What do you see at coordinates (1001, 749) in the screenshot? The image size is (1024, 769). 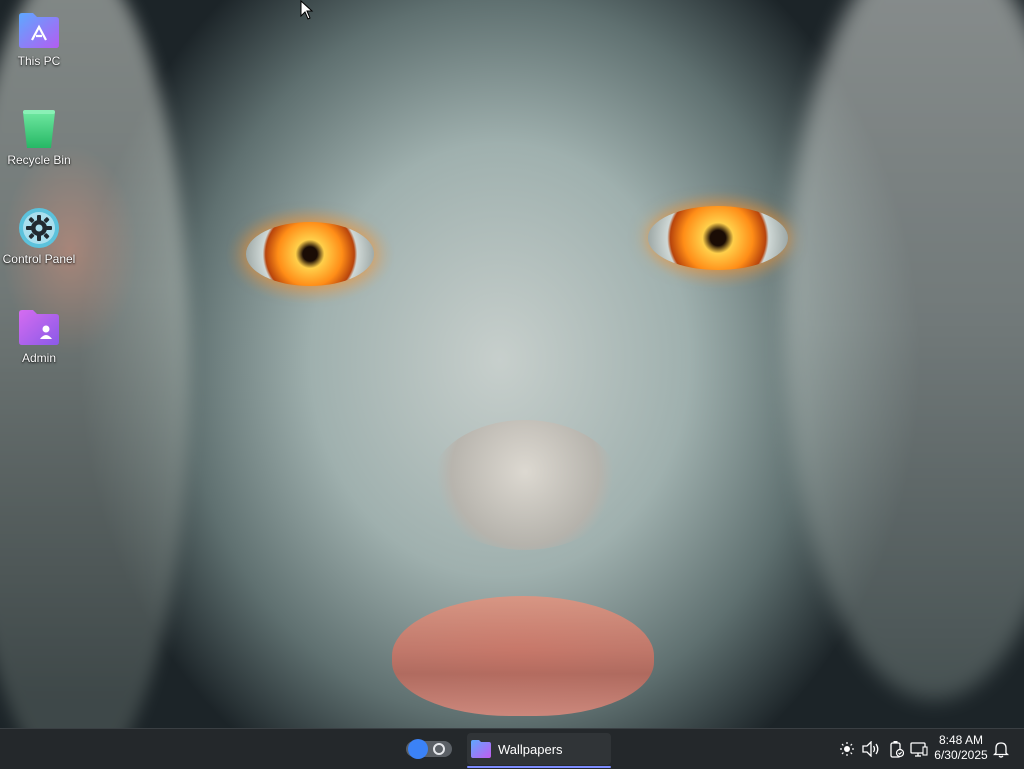 I see `bell-icon` at bounding box center [1001, 749].